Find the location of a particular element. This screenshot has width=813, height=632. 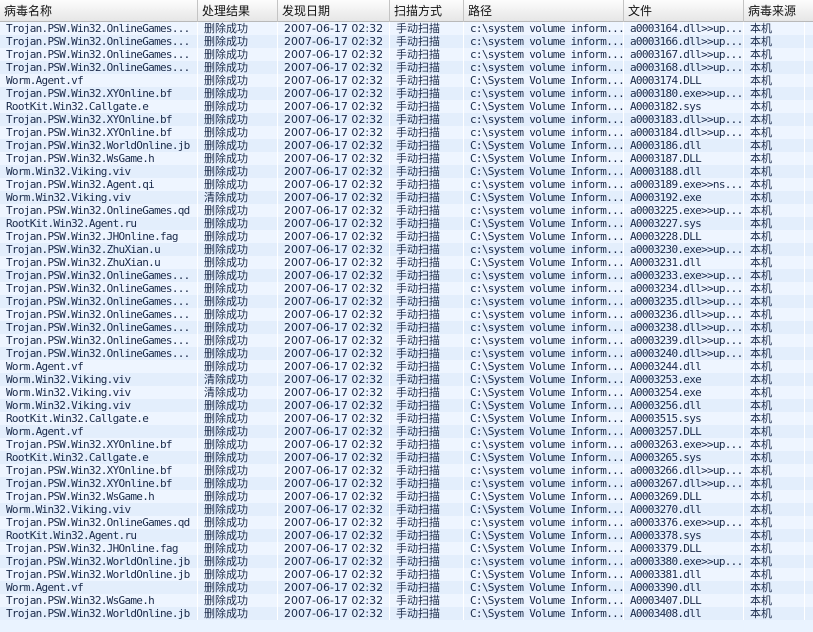

virus-name-cell: Trojan.PSW.Win32.OnlineGames.qd is located at coordinates (99, 210).